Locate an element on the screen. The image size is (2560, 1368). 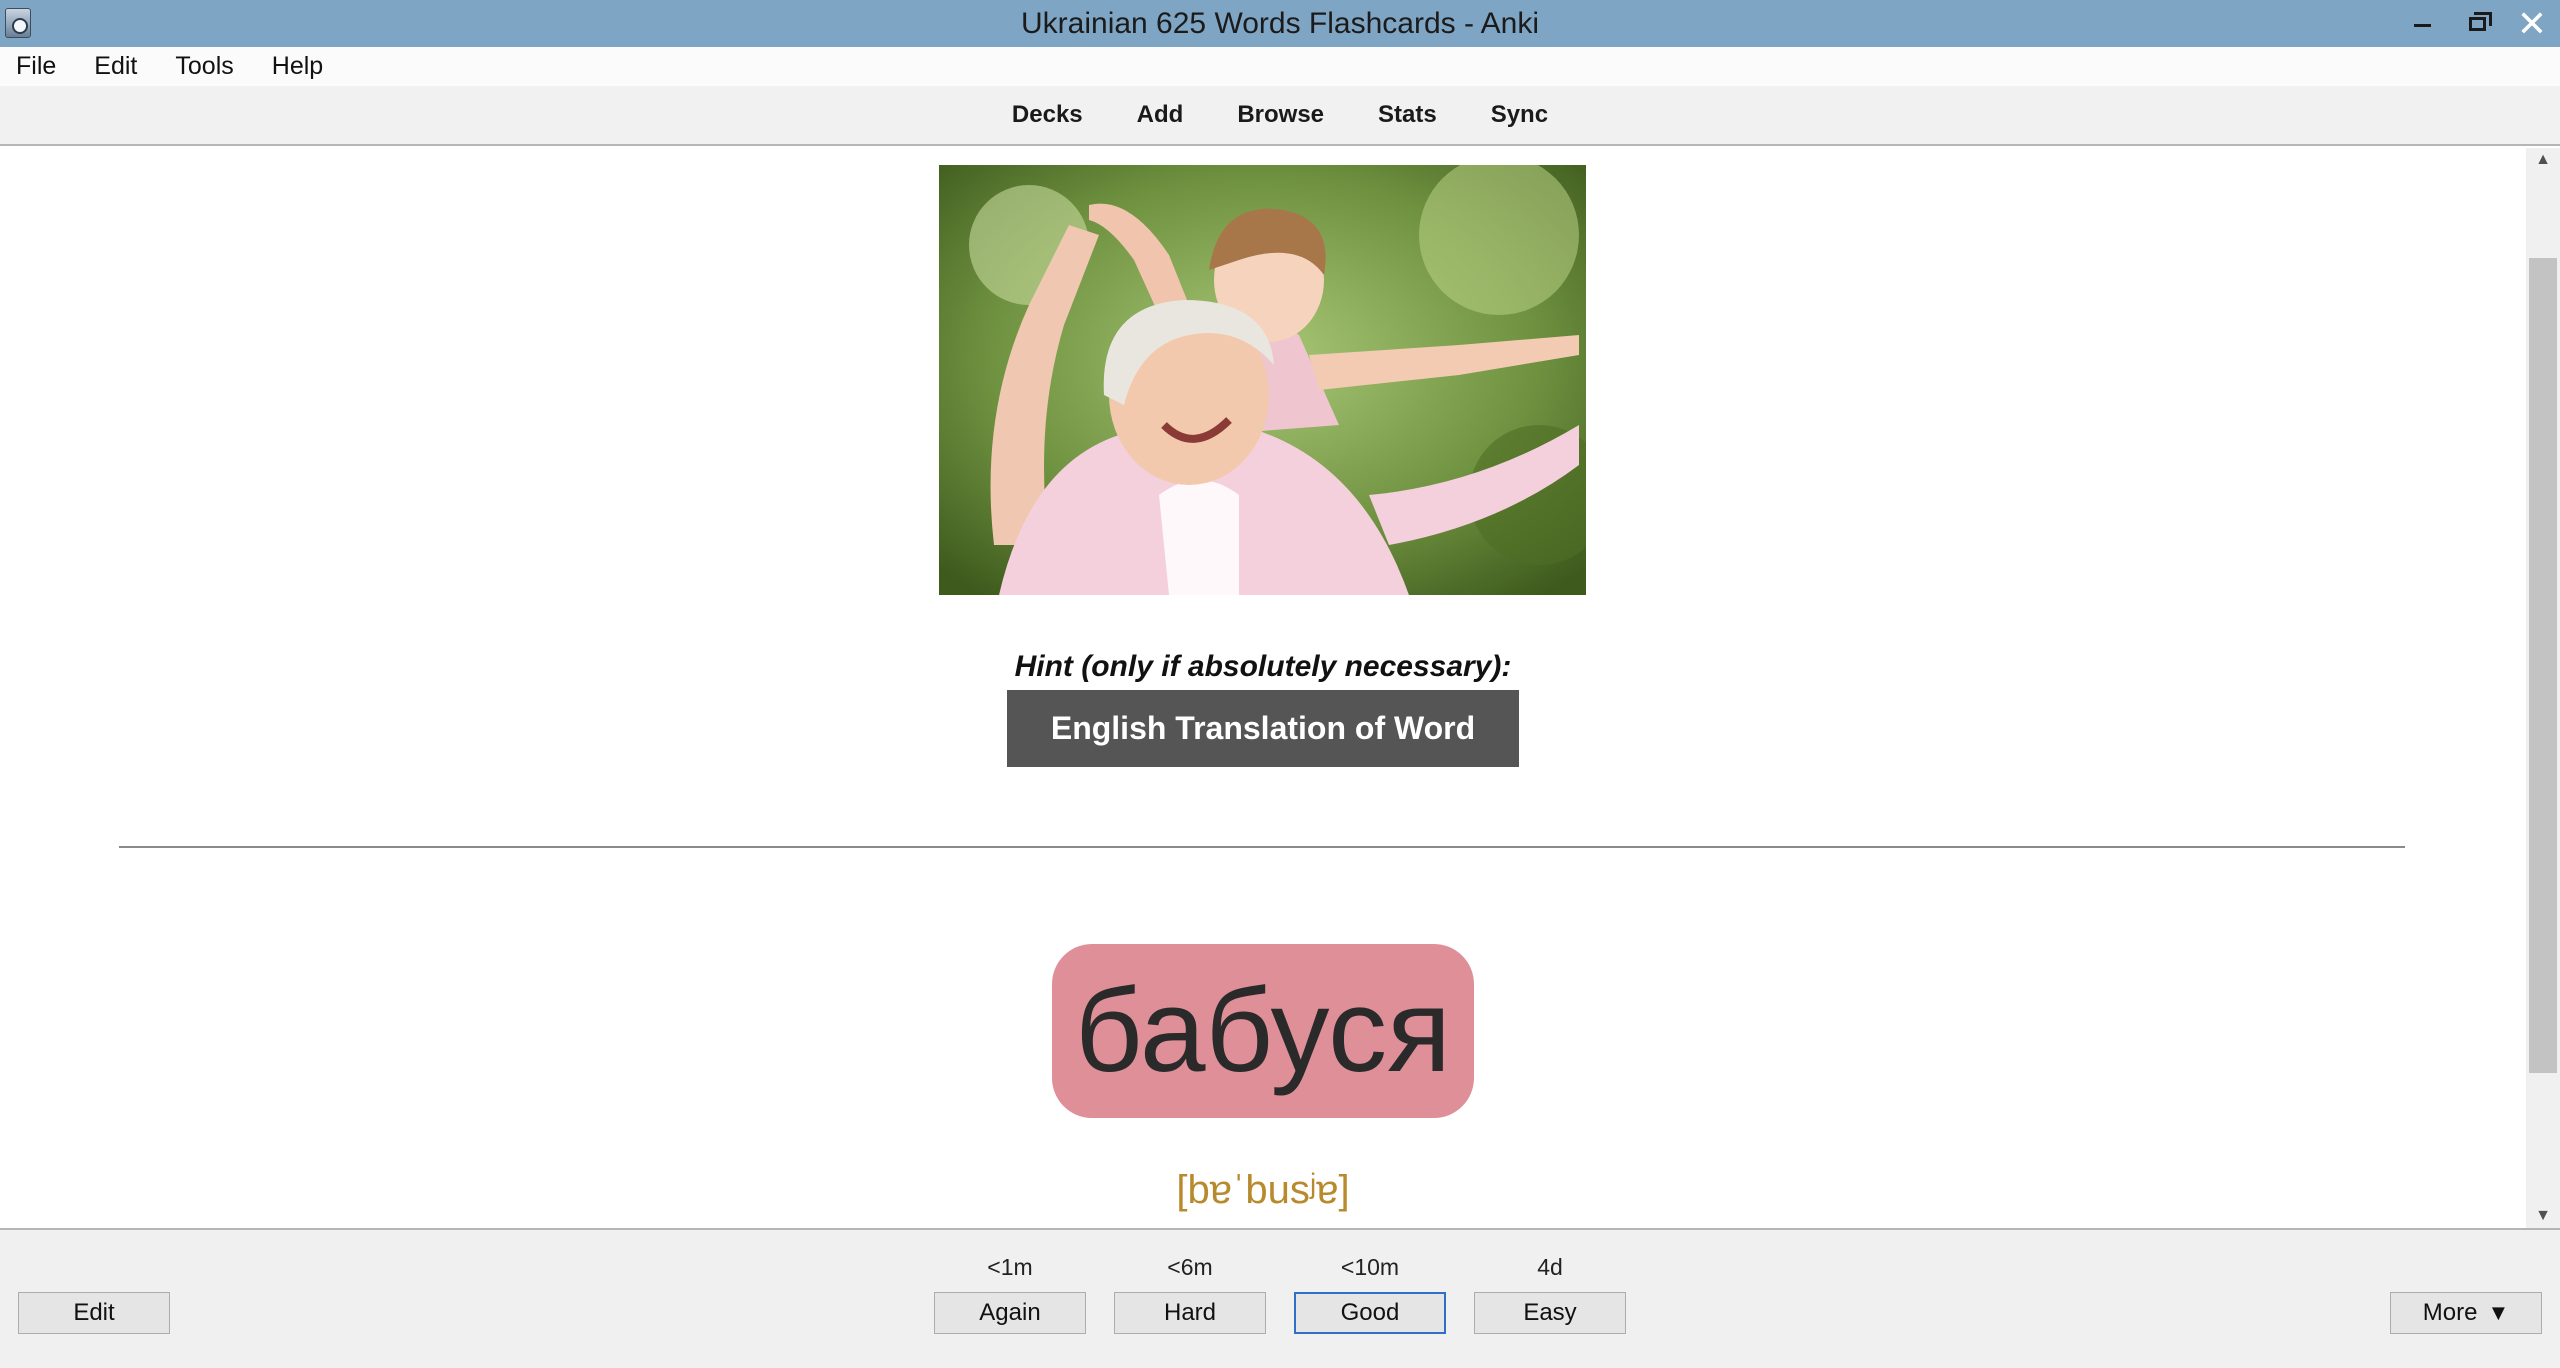
toolbar-browse: Browse is located at coordinates (1280, 115).